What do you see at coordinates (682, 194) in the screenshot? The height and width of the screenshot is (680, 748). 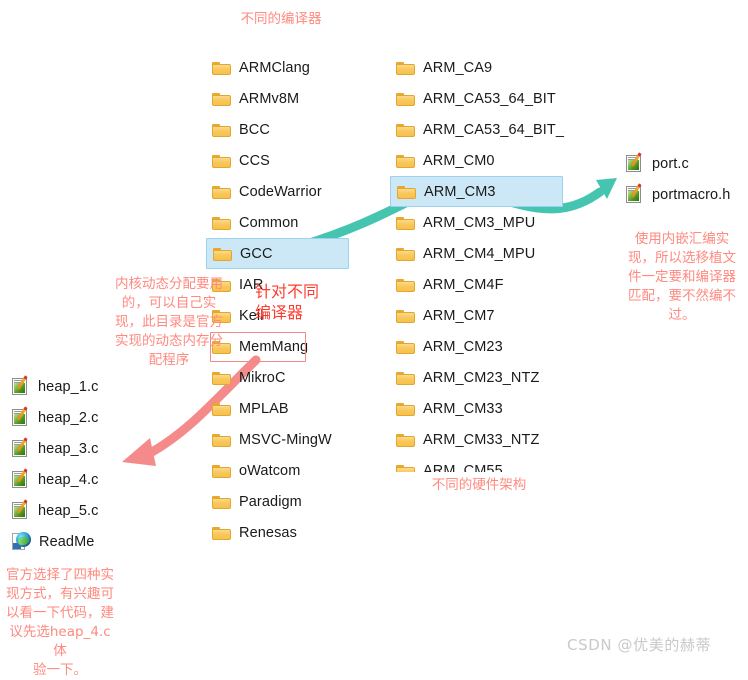 I see `list-item: portmacro.h` at bounding box center [682, 194].